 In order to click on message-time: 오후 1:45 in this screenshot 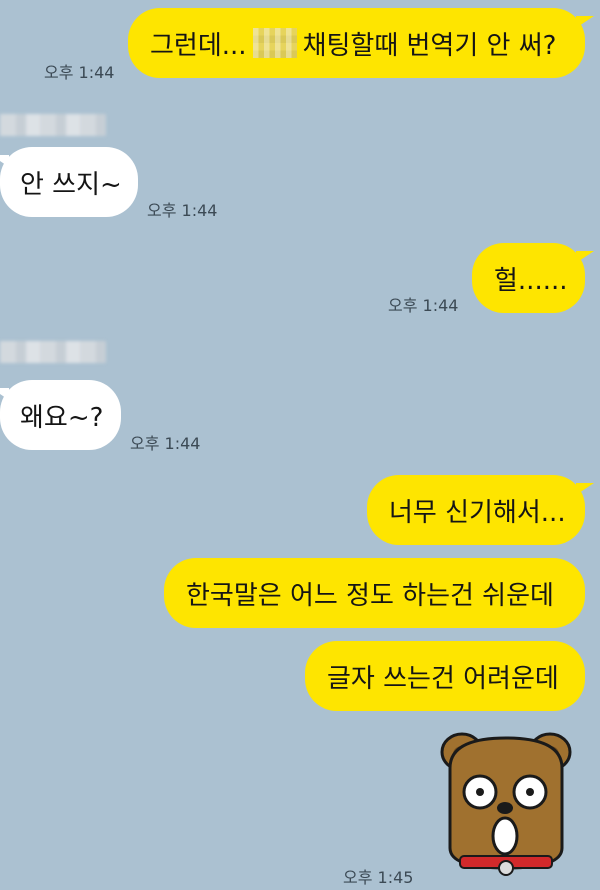, I will do `click(378, 877)`.